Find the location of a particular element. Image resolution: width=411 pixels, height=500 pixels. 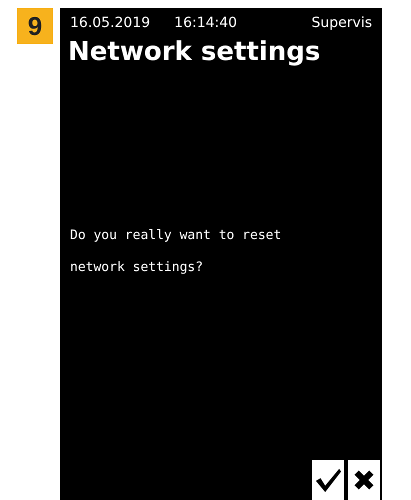

user-text: Supervis is located at coordinates (342, 23).